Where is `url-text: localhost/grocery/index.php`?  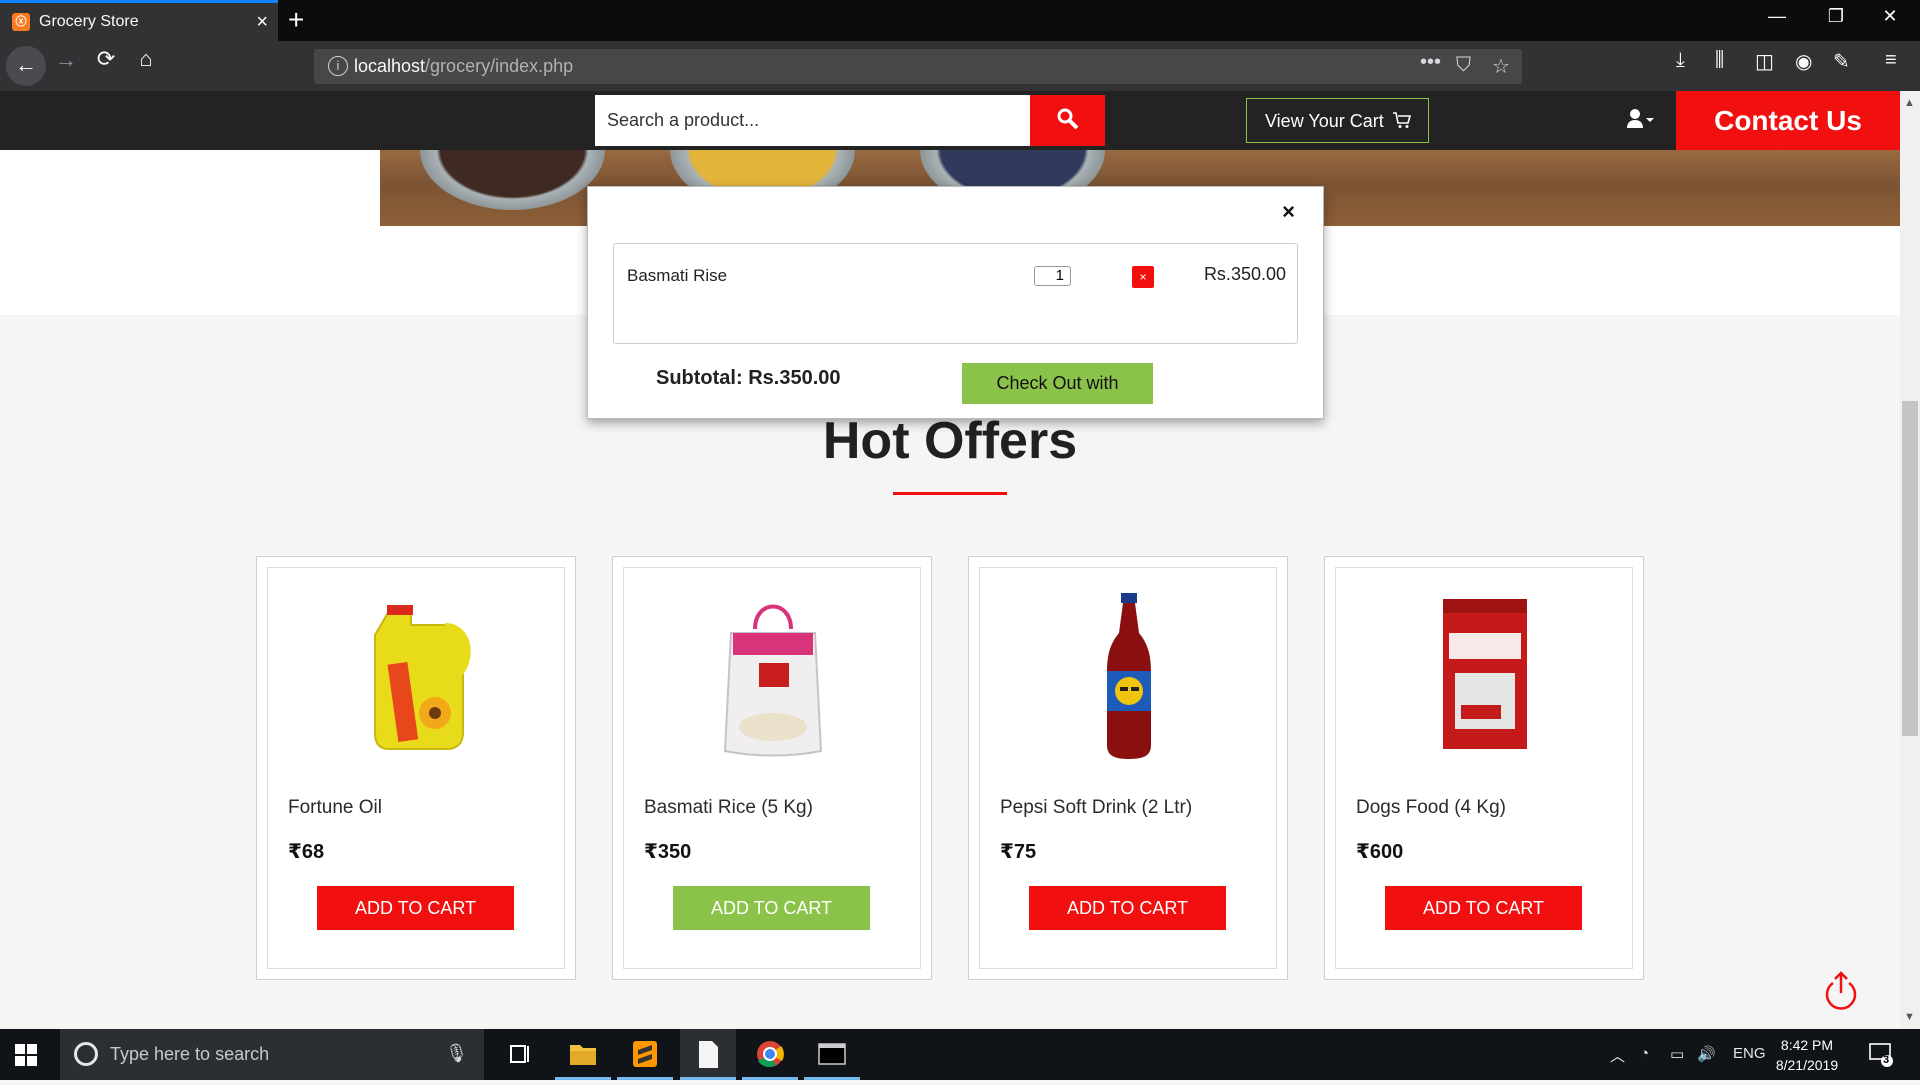
url-text: localhost/grocery/index.php is located at coordinates (463, 66).